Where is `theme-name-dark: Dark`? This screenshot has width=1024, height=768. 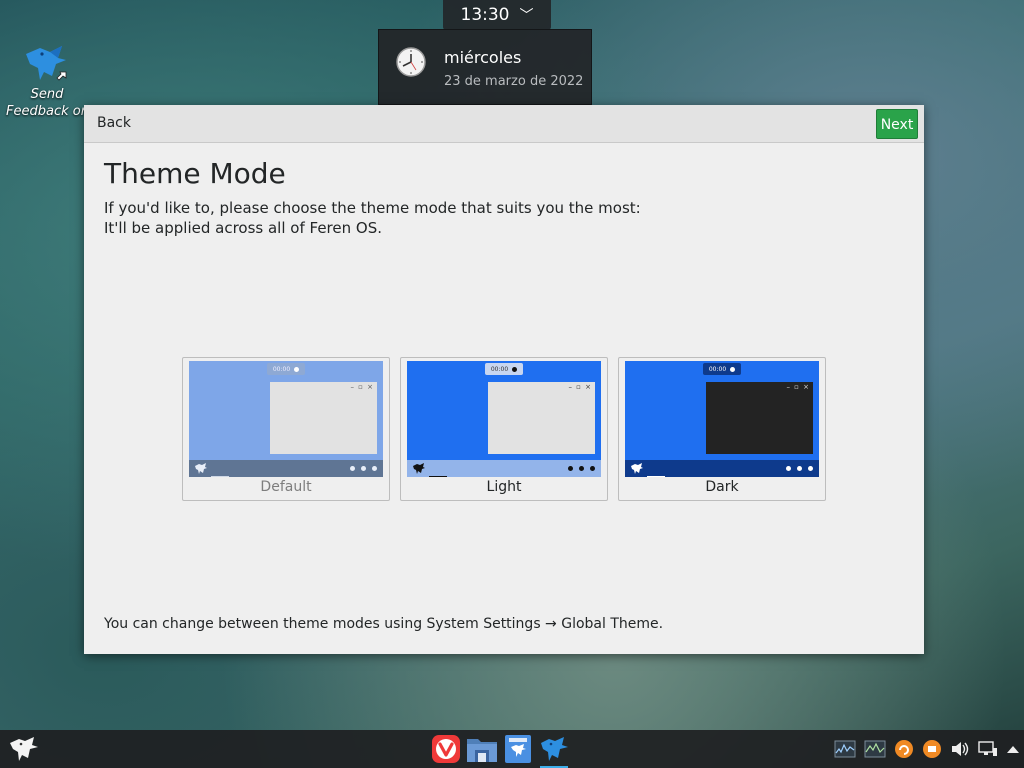 theme-name-dark: Dark is located at coordinates (722, 487).